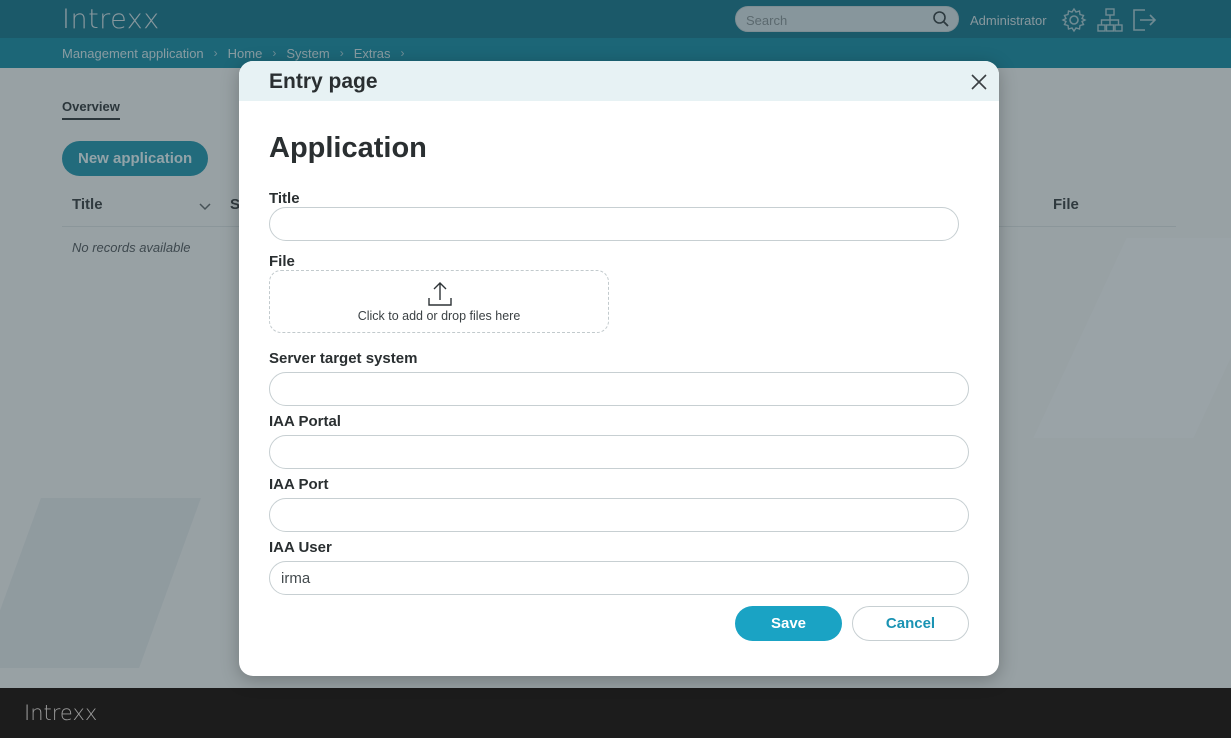 This screenshot has width=1231, height=738. What do you see at coordinates (282, 261) in the screenshot?
I see `file-label: File` at bounding box center [282, 261].